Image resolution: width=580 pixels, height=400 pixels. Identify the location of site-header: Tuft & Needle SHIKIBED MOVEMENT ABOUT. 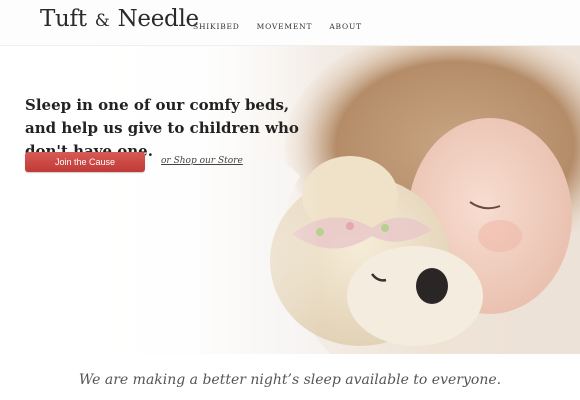
(290, 23).